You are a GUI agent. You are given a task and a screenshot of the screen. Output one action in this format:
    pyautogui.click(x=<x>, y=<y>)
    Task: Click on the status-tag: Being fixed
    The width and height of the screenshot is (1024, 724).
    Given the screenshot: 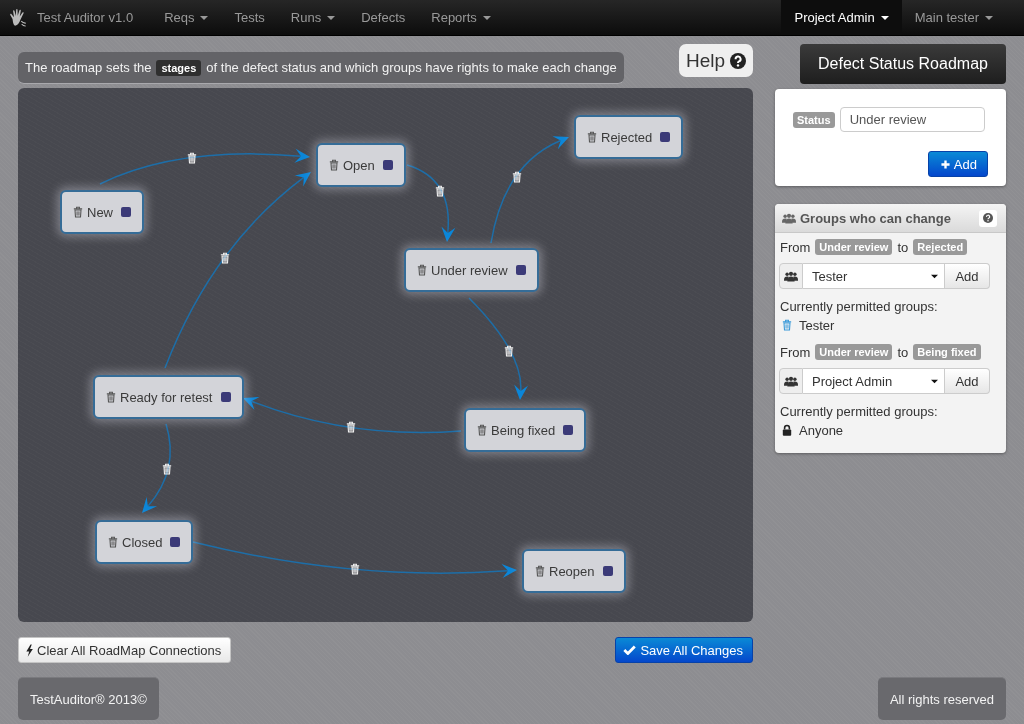 What is the action you would take?
    pyautogui.click(x=947, y=352)
    